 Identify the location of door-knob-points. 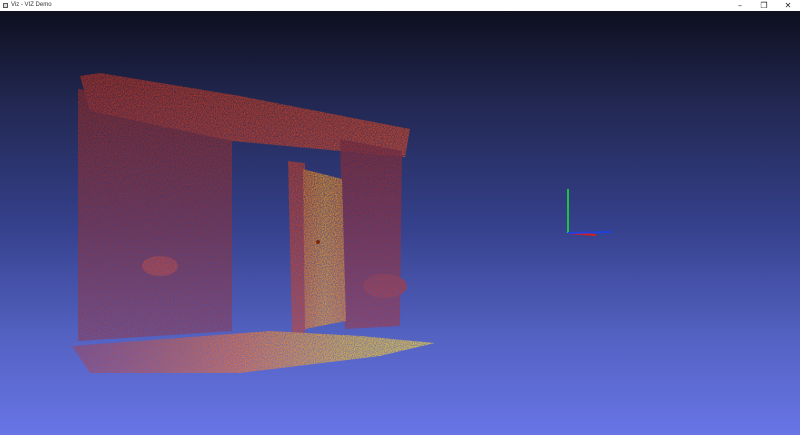
(318, 242).